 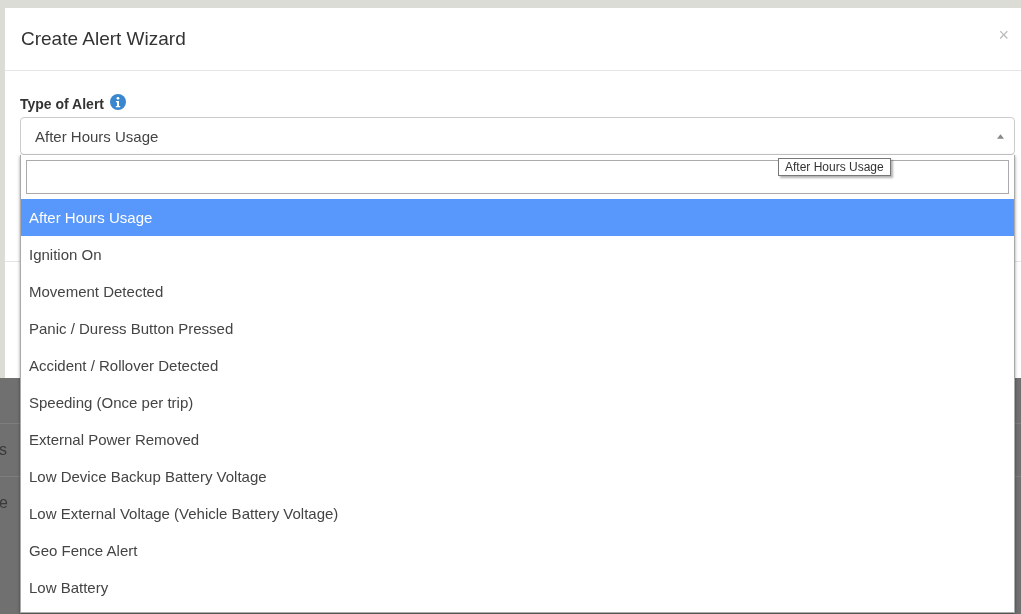 I want to click on dropdown-option: Geo Fence Alert, so click(x=517, y=550).